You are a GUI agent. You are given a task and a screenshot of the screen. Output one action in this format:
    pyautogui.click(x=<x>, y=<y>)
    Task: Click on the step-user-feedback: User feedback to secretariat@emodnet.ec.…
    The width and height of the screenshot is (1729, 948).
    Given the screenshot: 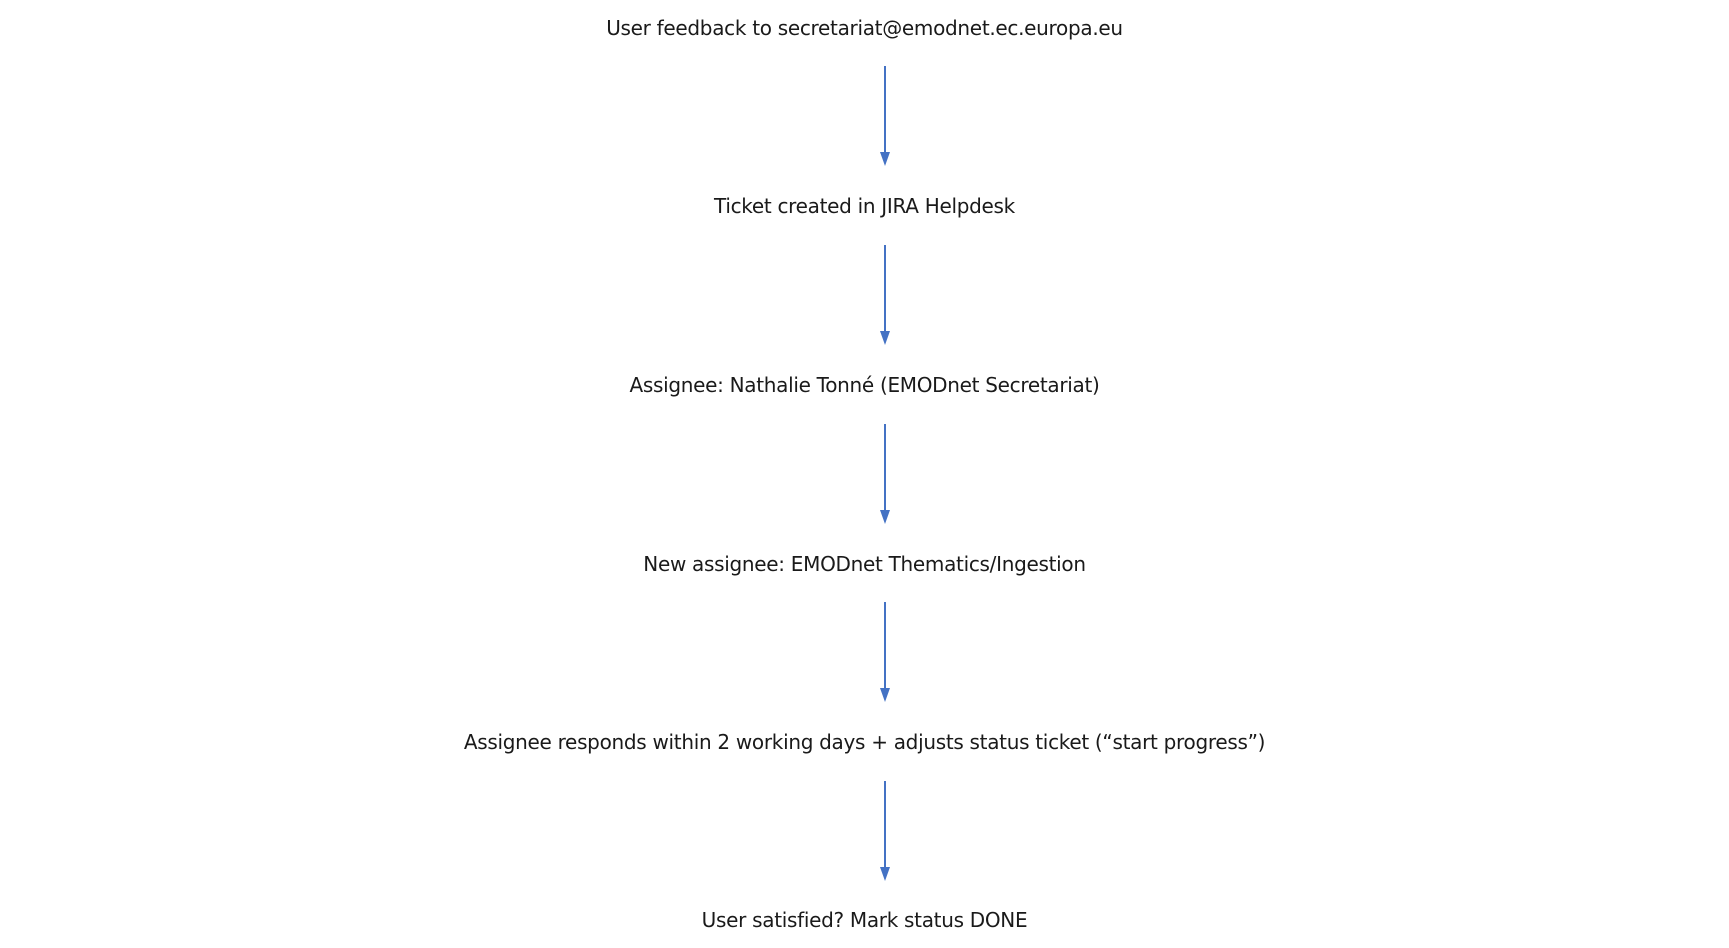 What is the action you would take?
    pyautogui.click(x=864, y=28)
    